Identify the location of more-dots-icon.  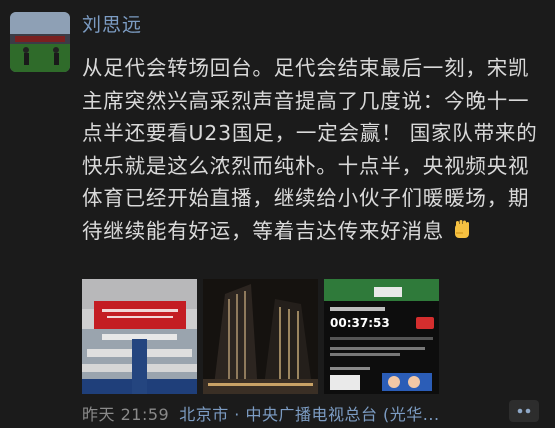
(524, 411).